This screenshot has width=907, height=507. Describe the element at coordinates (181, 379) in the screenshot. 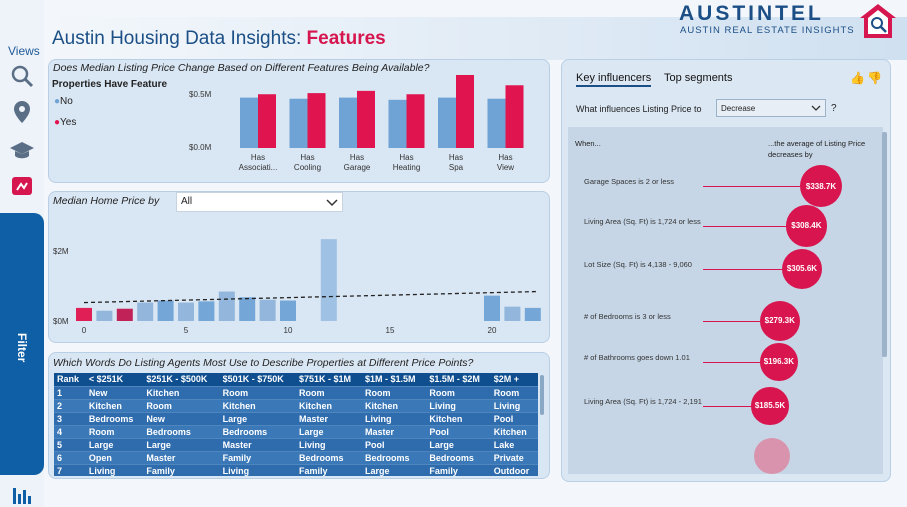

I see `table-header-cell: $251K - $500K` at that location.